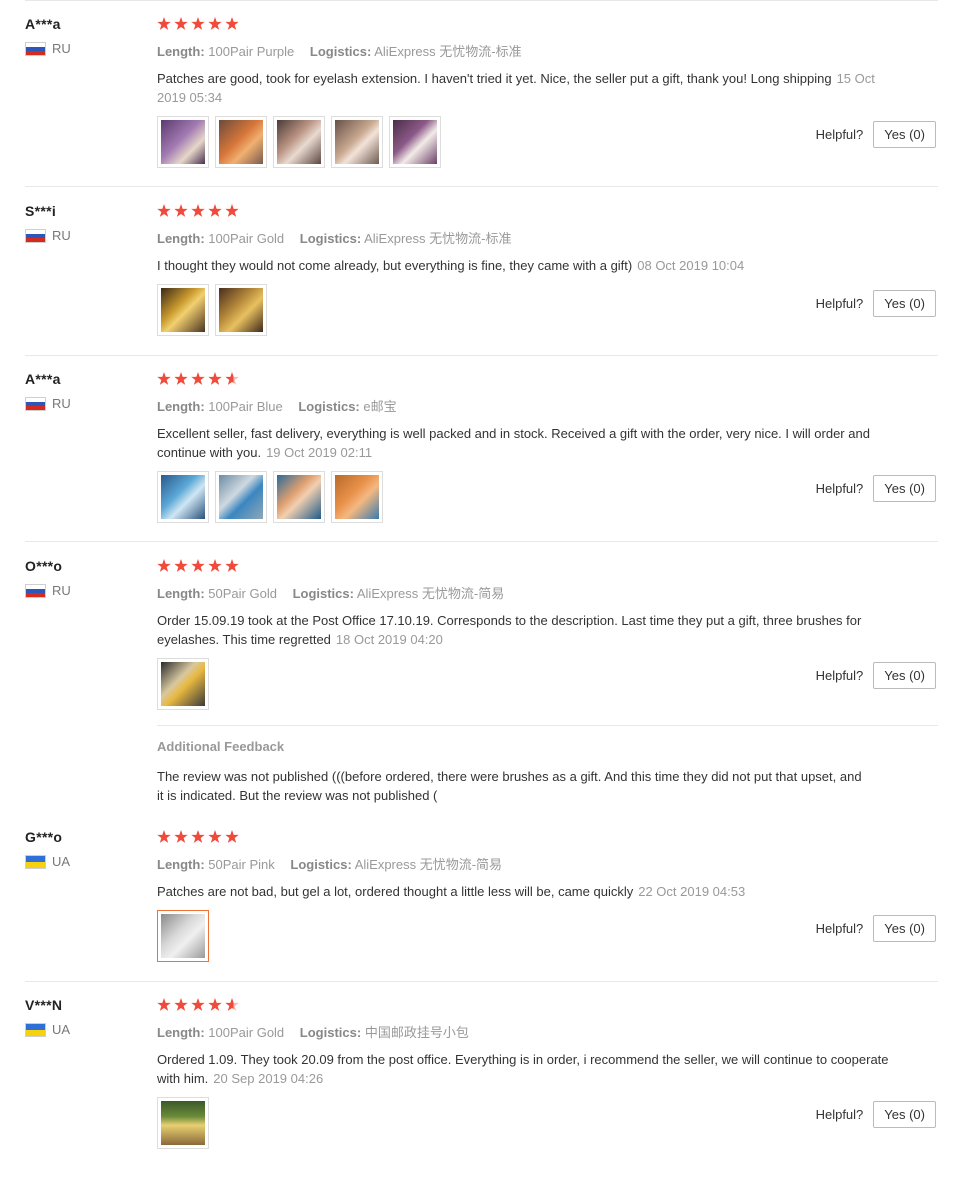  What do you see at coordinates (232, 1004) in the screenshot?
I see `half-star-icon` at bounding box center [232, 1004].